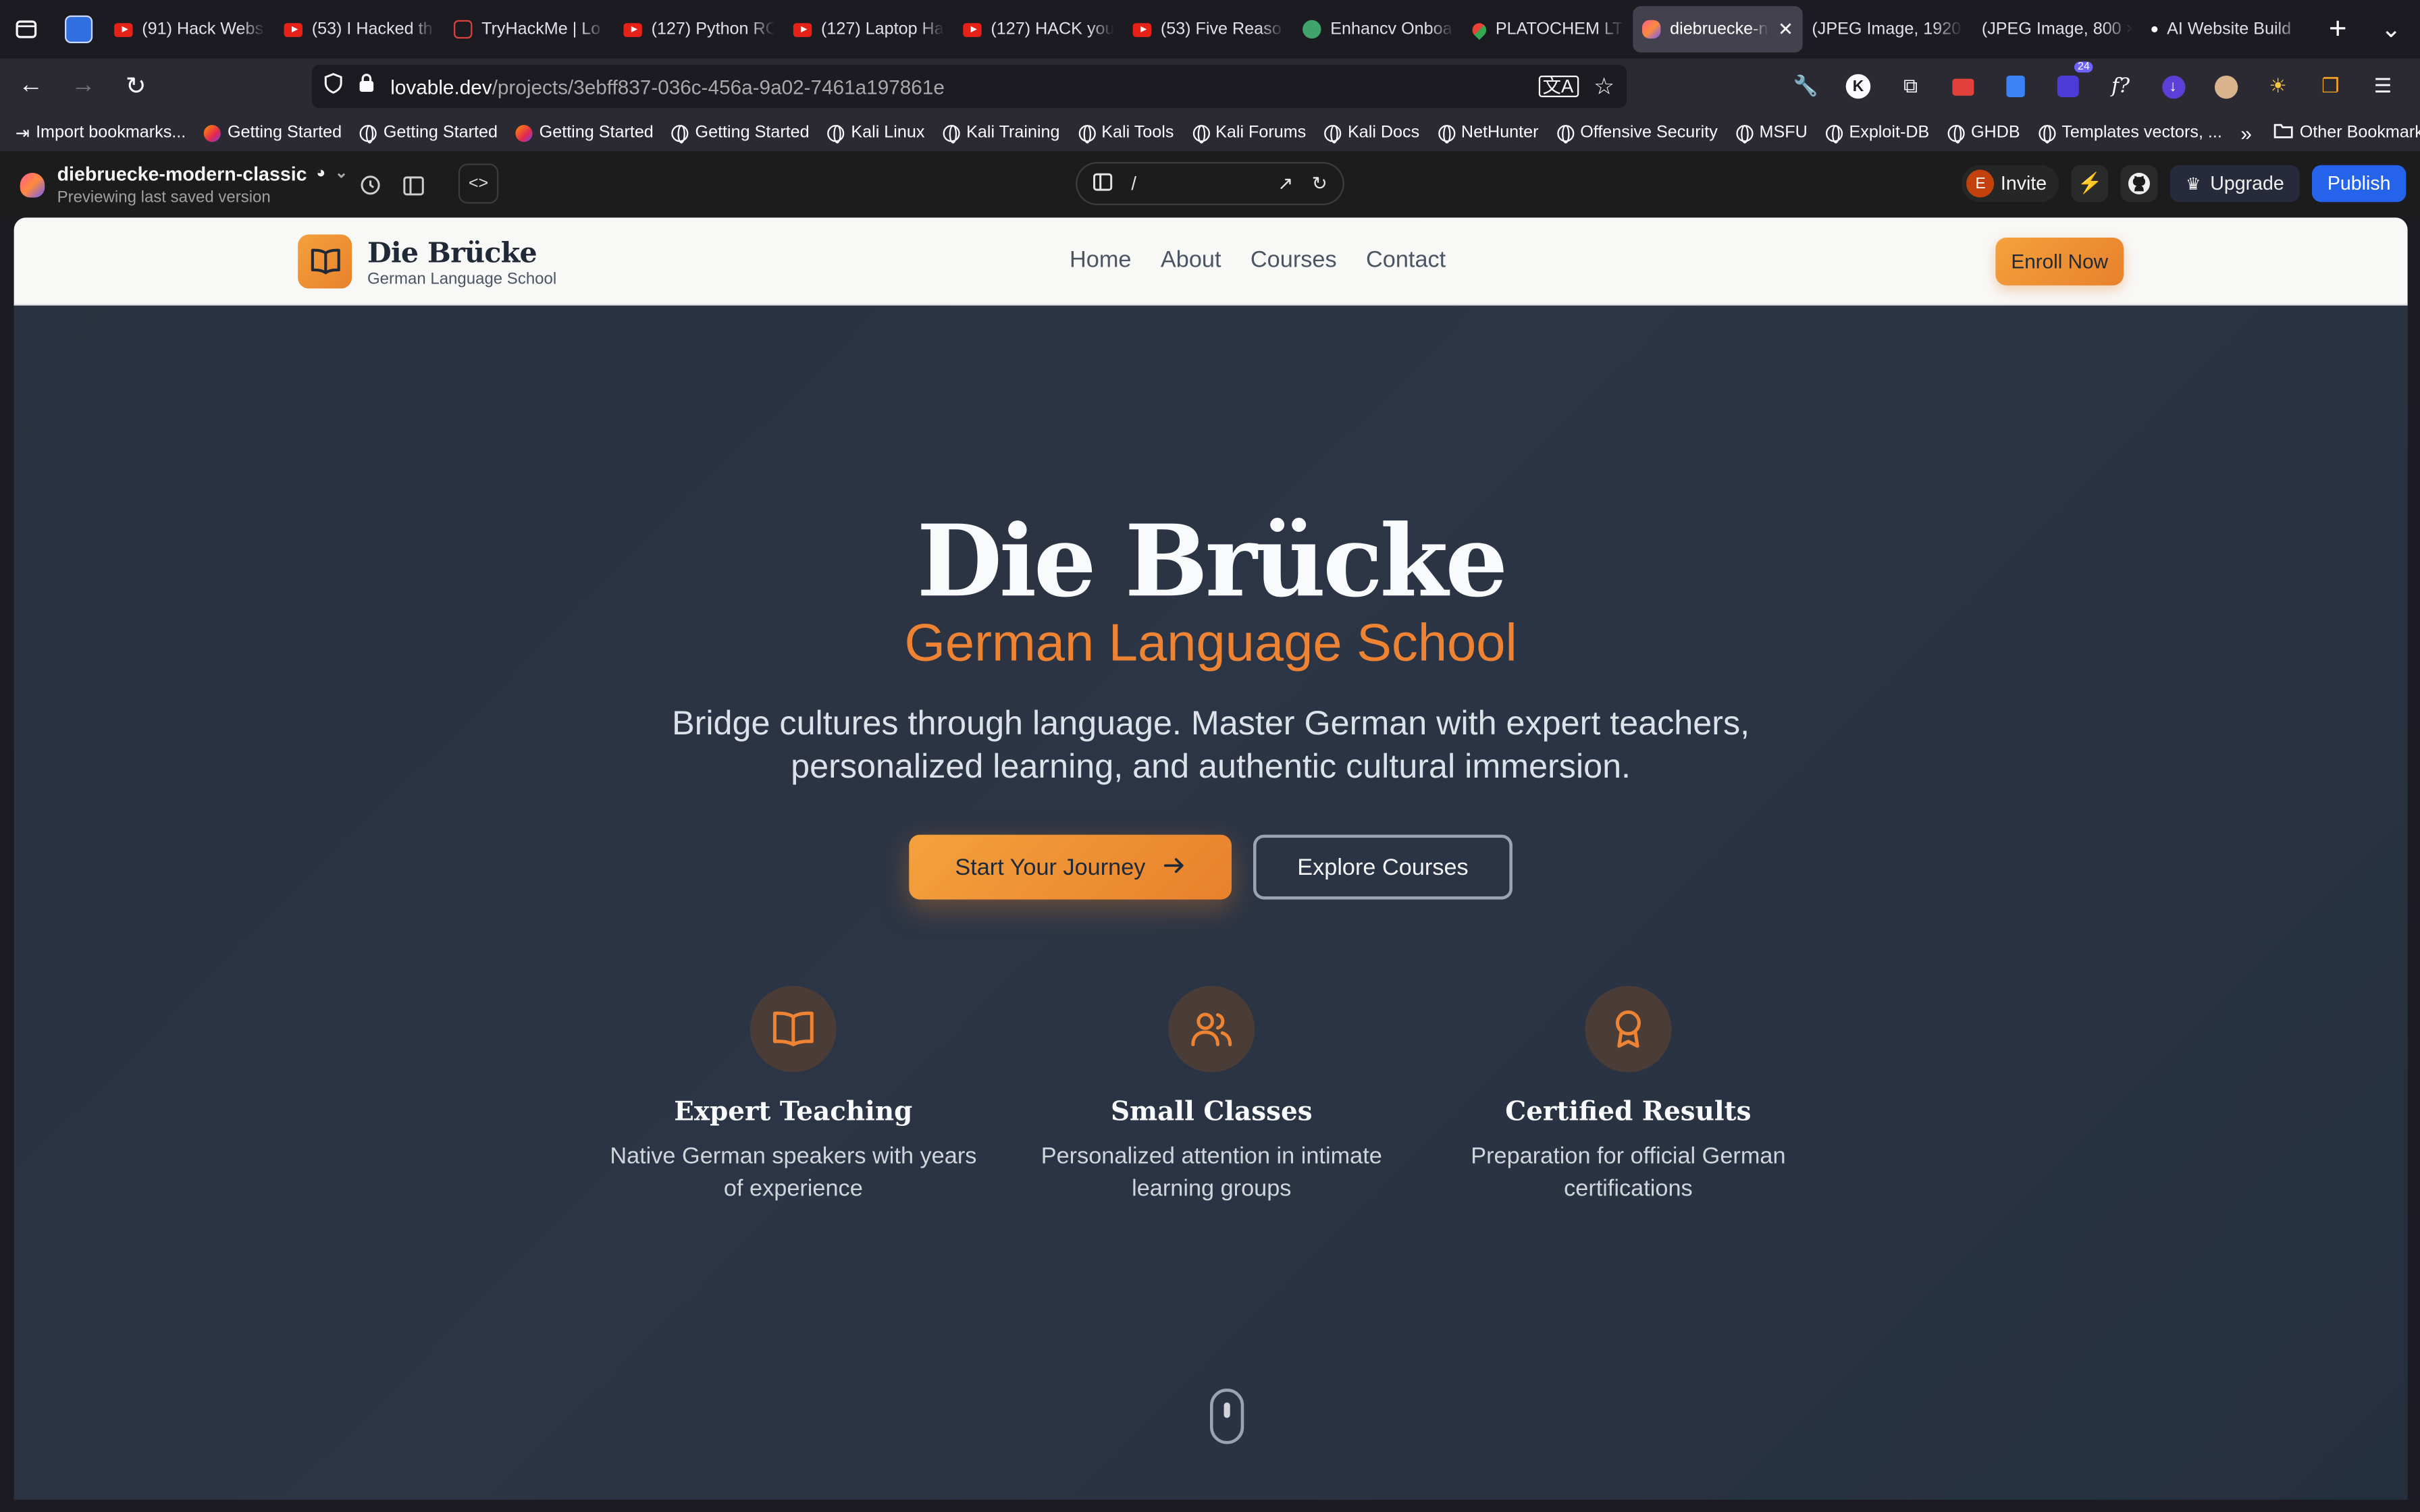  Describe the element at coordinates (1103, 183) in the screenshot. I see `page-icon` at that location.